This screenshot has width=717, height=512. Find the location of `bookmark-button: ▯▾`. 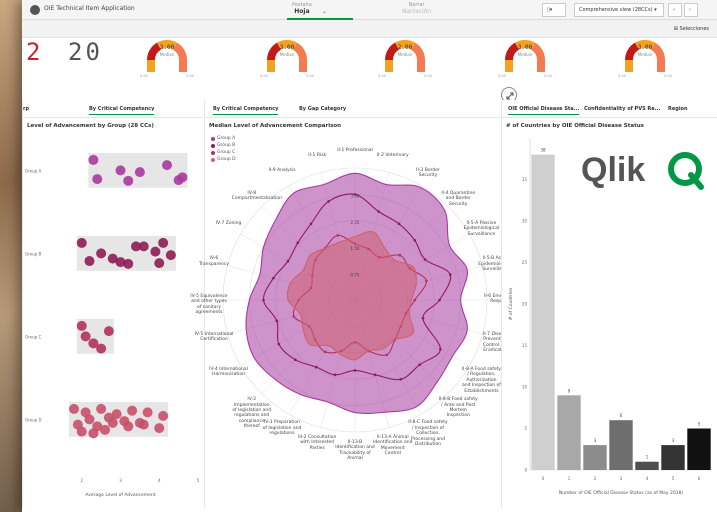

bookmark-button: ▯▾ is located at coordinates (554, 10).